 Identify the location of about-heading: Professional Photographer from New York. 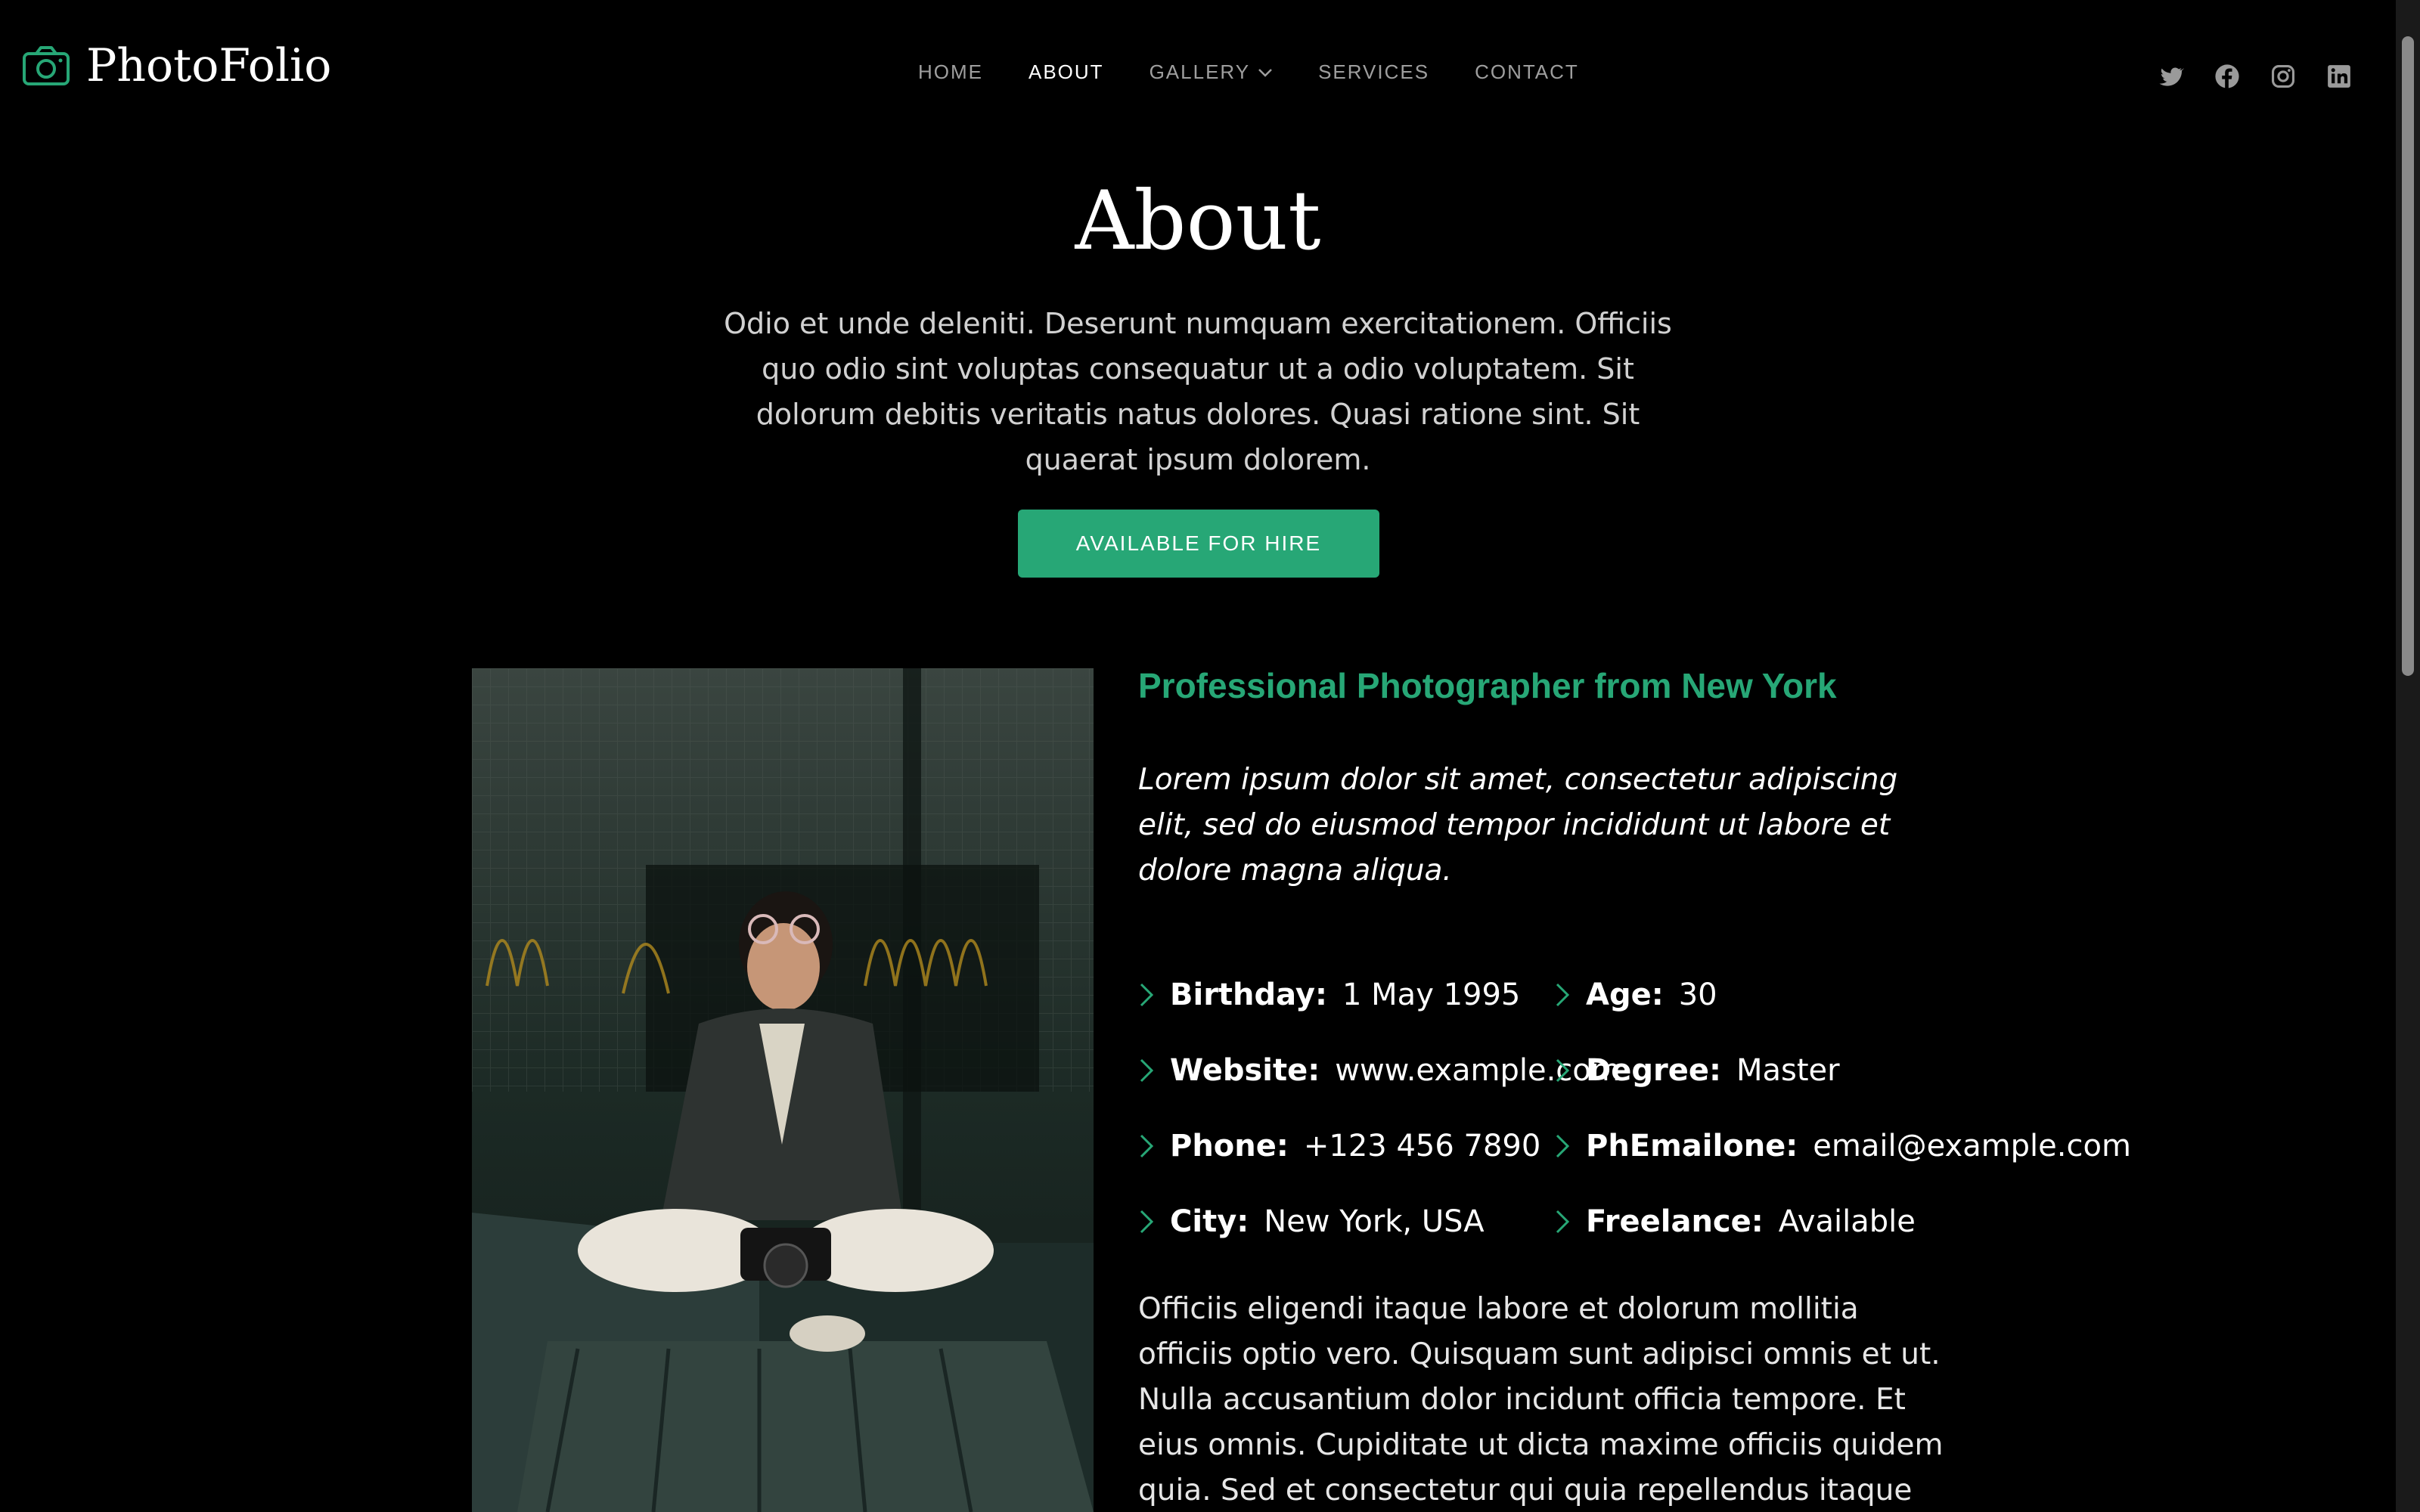
(1487, 685).